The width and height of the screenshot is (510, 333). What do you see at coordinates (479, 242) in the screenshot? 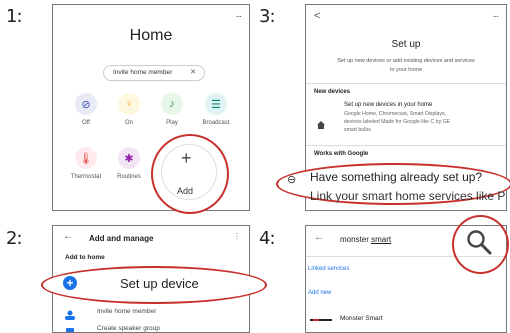
I see `search-icon` at bounding box center [479, 242].